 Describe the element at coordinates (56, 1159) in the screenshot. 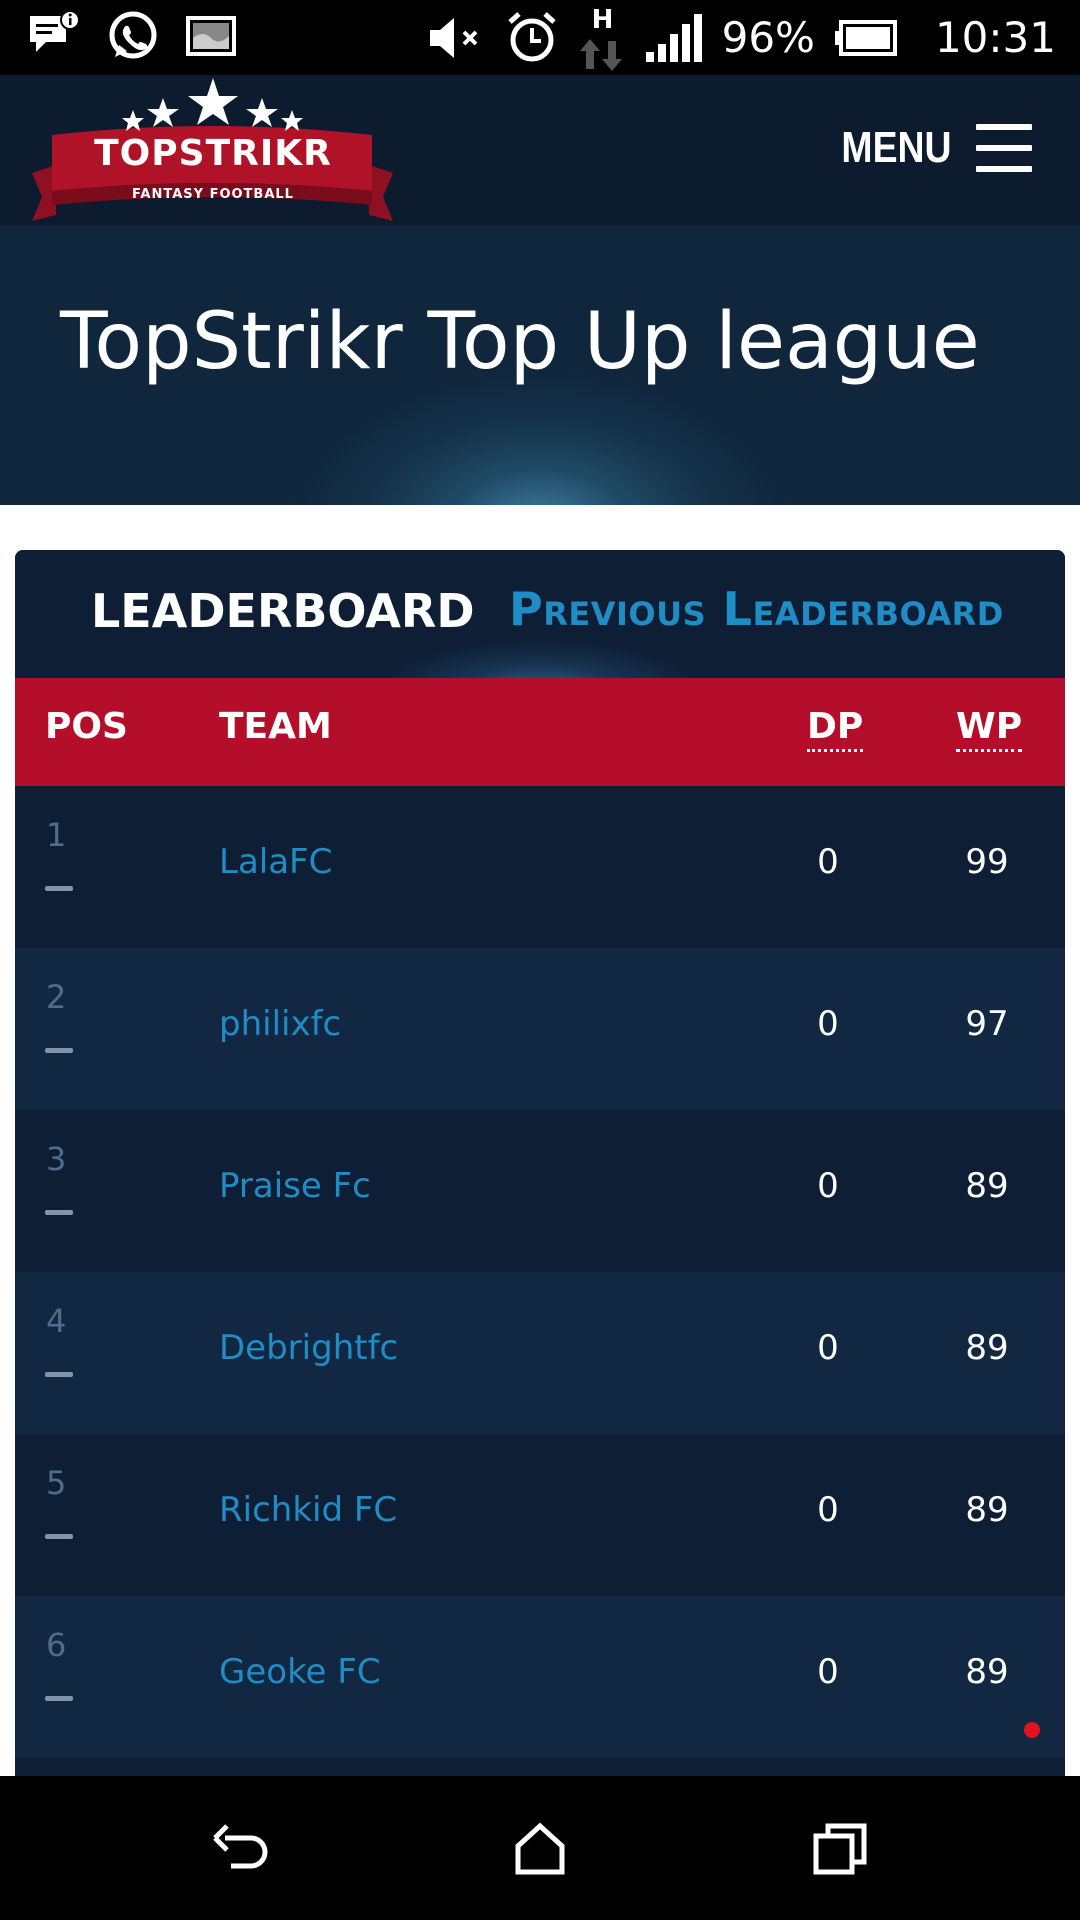

I see `row-position: 3` at that location.